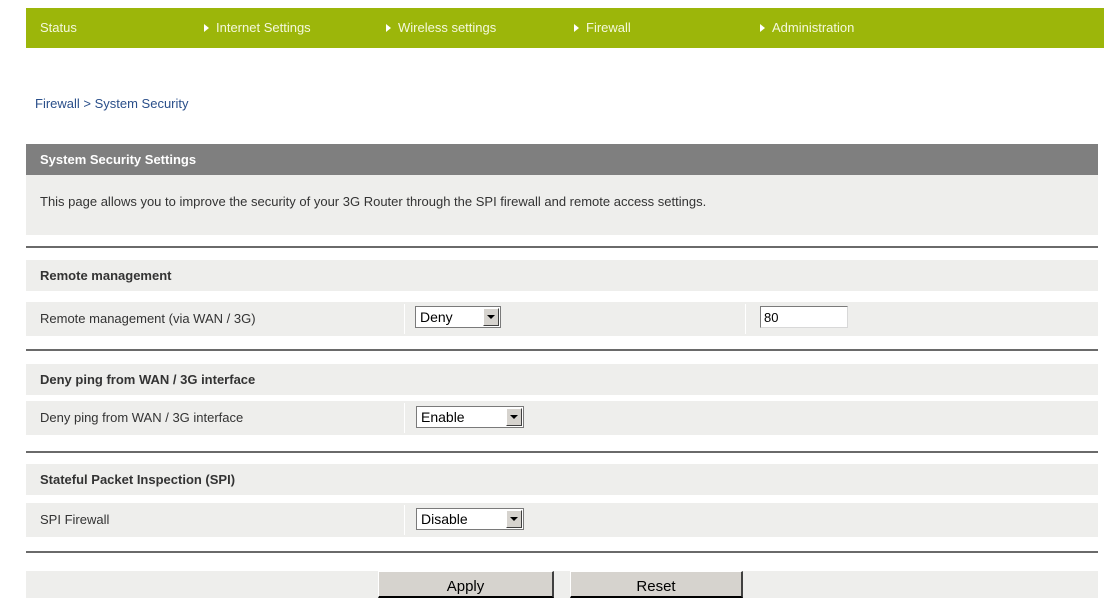 The width and height of the screenshot is (1104, 598). Describe the element at coordinates (608, 27) in the screenshot. I see `nav-label-firewall: Firewall` at that location.